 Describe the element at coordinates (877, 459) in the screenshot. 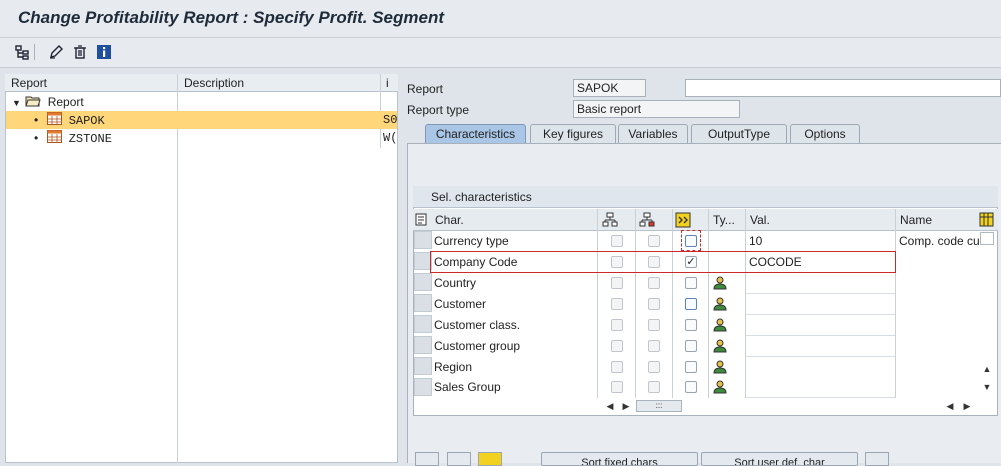

I see `layout-button` at that location.